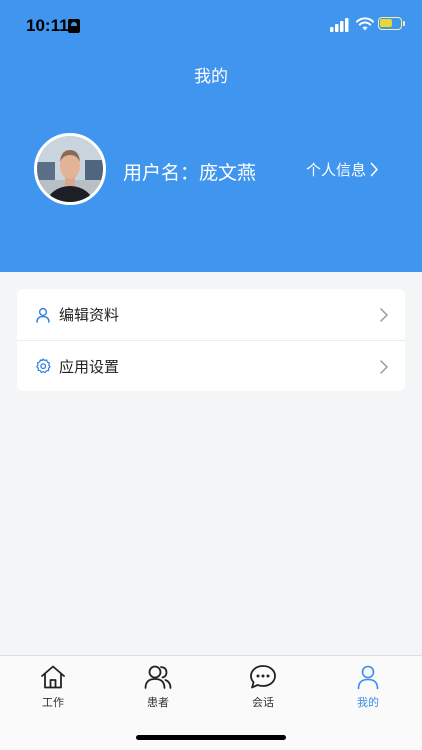 This screenshot has height=750, width=422. I want to click on battery-cap, so click(404, 23).